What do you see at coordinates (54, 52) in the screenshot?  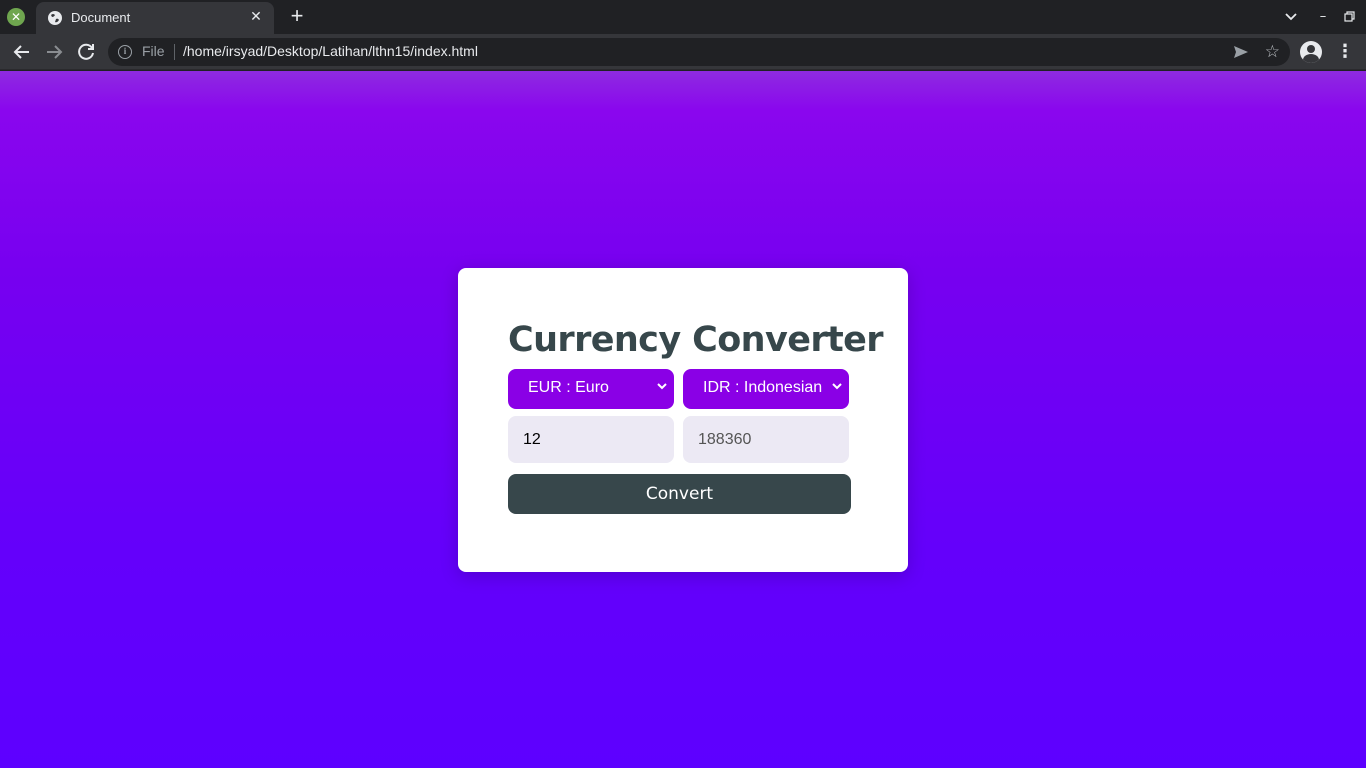 I see `forward-arrow-icon` at bounding box center [54, 52].